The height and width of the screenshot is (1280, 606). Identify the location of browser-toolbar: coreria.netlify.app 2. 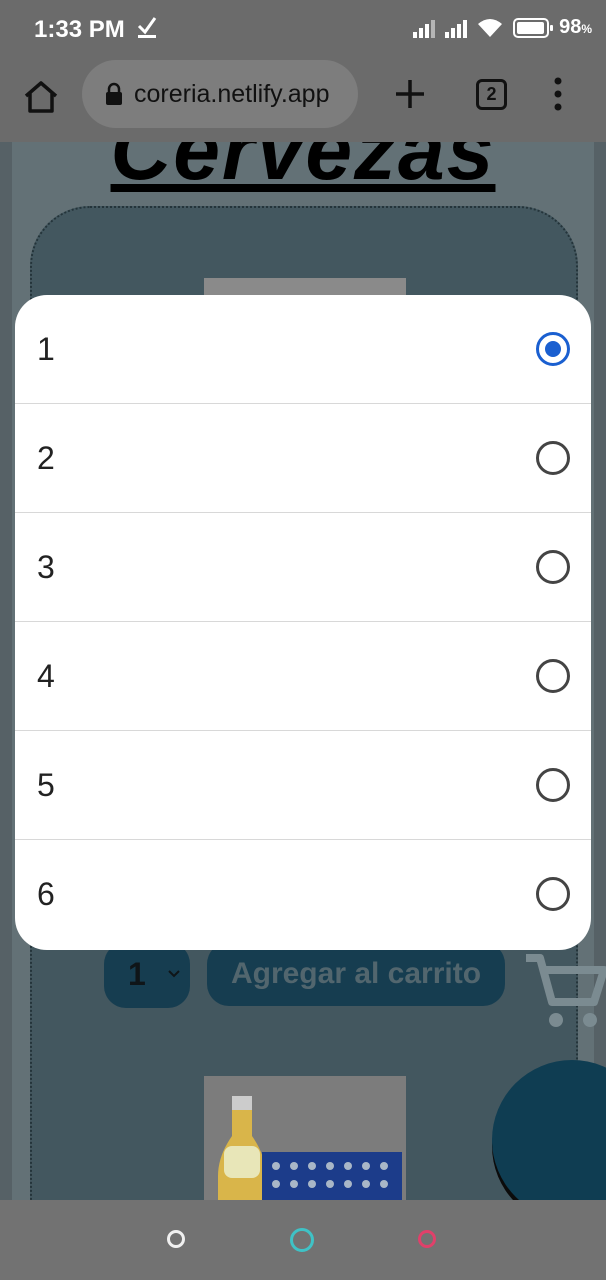
(303, 101).